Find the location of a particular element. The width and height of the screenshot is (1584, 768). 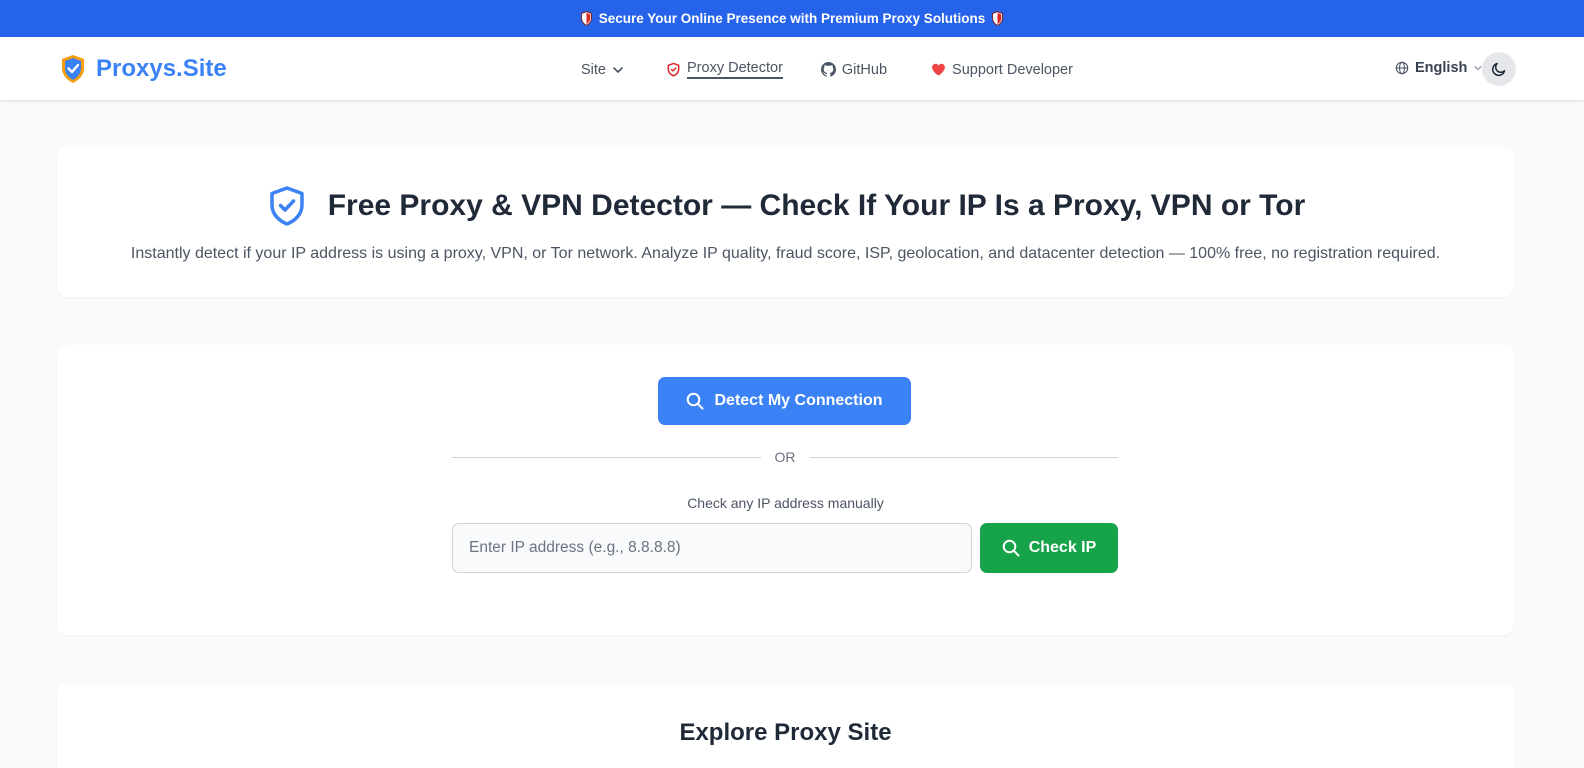

moon-icon is located at coordinates (1498, 69).